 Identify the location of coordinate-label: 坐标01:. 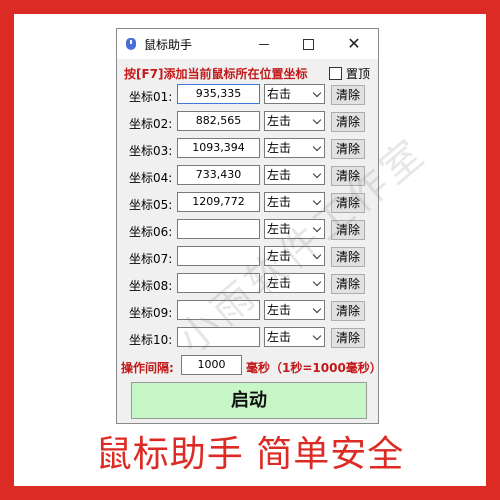
(151, 97).